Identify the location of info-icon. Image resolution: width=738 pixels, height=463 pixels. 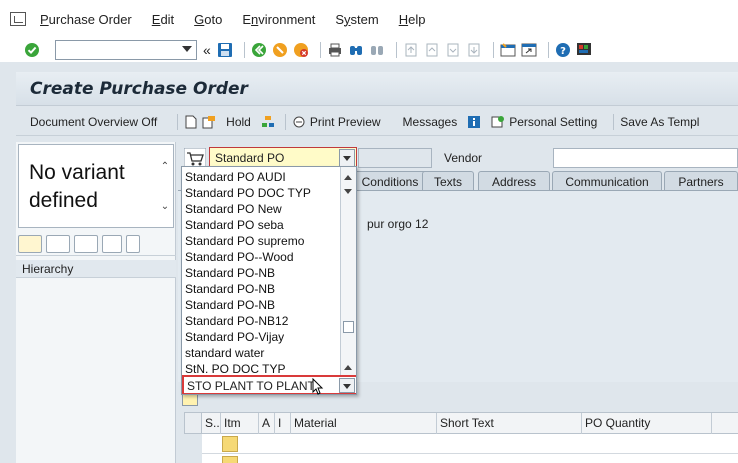
(474, 122).